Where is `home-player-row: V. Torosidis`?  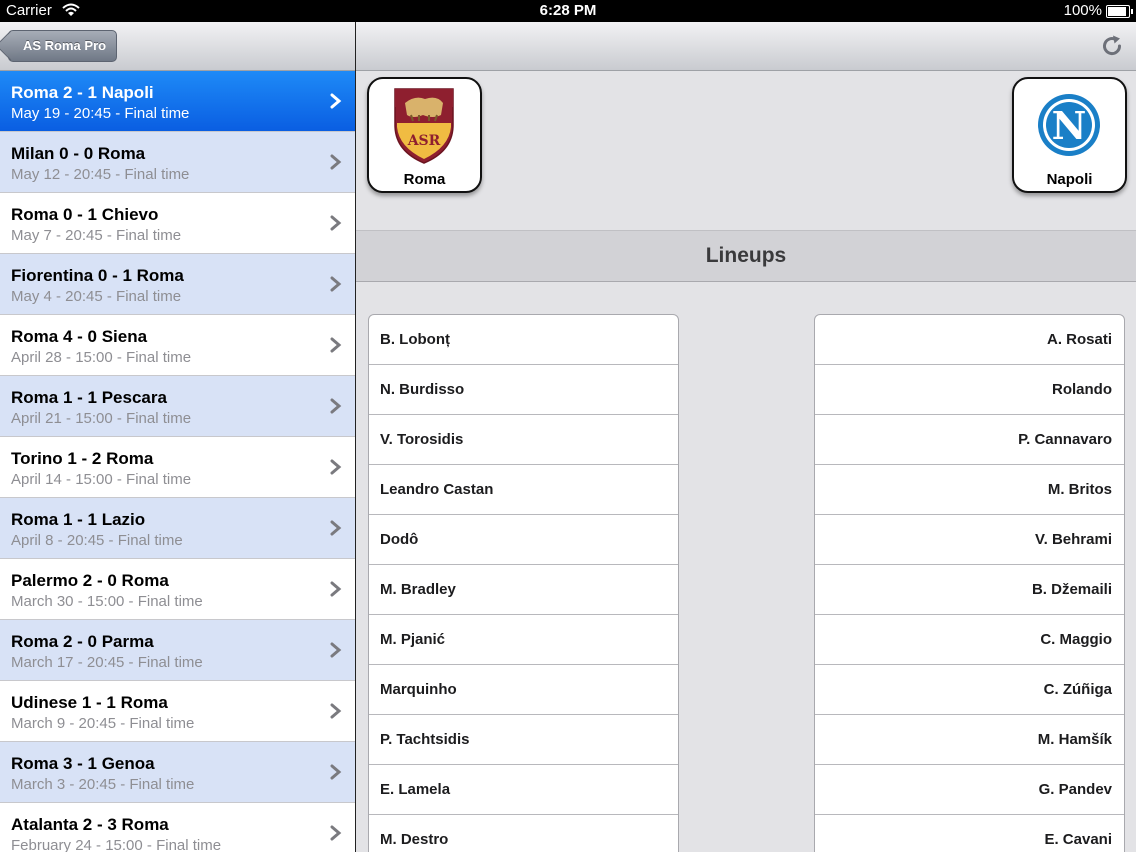 home-player-row: V. Torosidis is located at coordinates (523, 440).